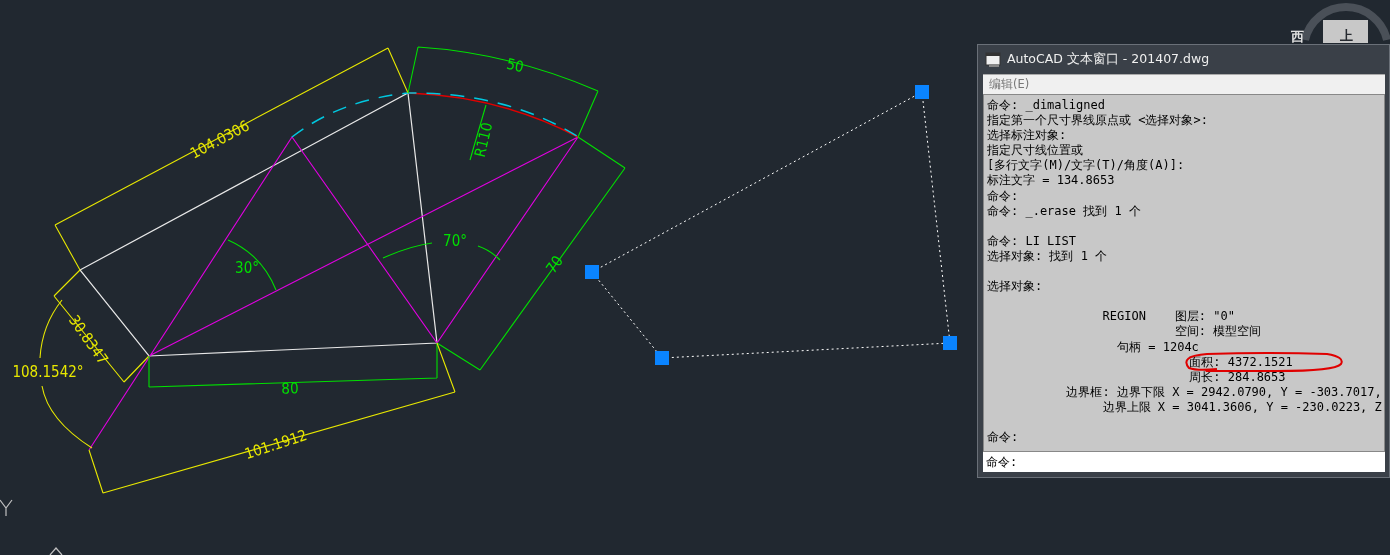 The width and height of the screenshot is (1390, 555). What do you see at coordinates (554, 264) in the screenshot?
I see `dimension-text: 70` at bounding box center [554, 264].